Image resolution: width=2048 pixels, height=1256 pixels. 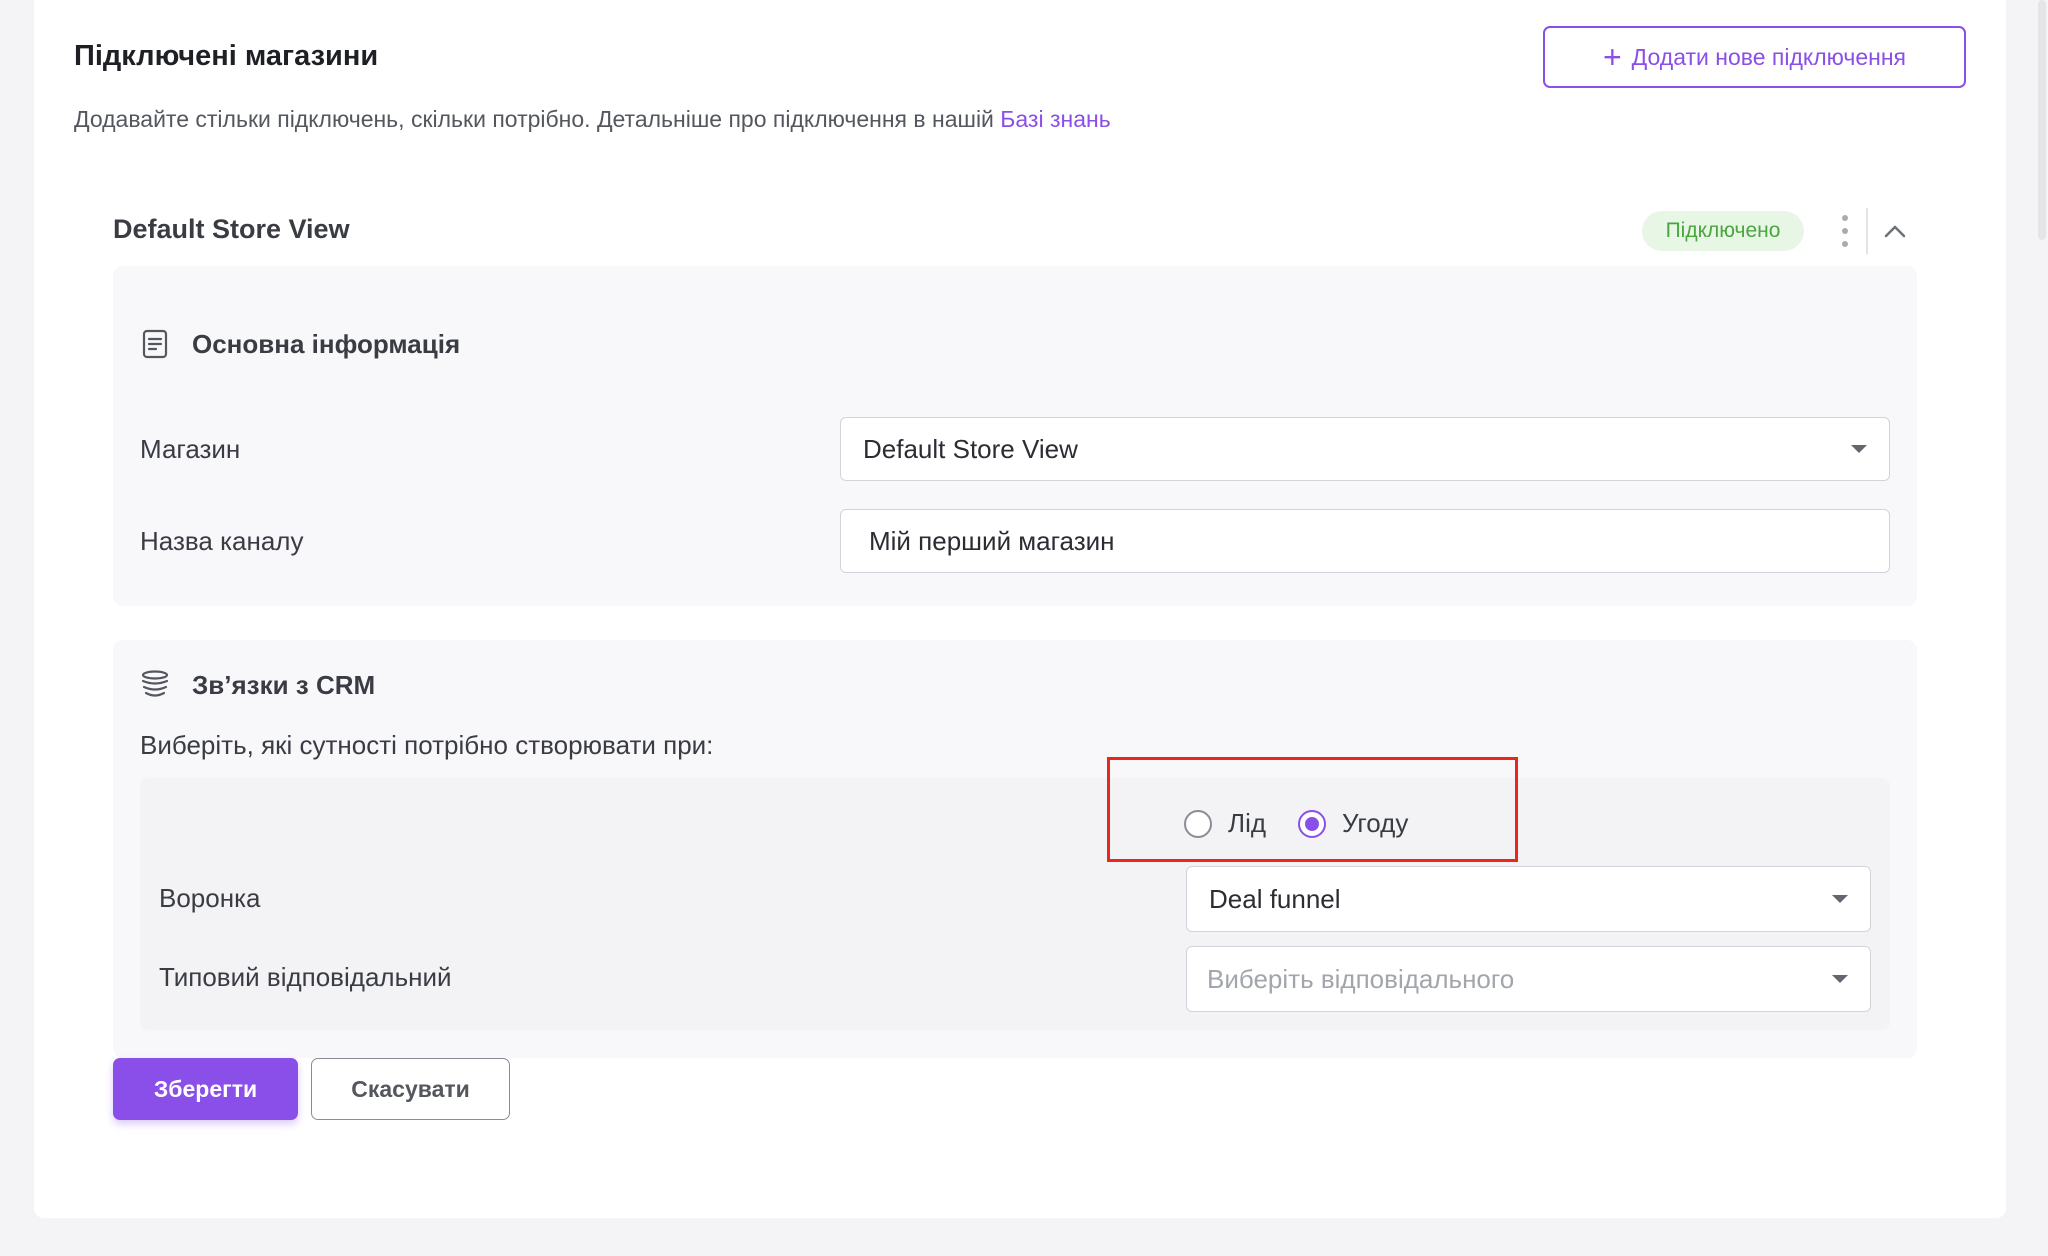 What do you see at coordinates (205, 1089) in the screenshot?
I see `save-button: Зберегти` at bounding box center [205, 1089].